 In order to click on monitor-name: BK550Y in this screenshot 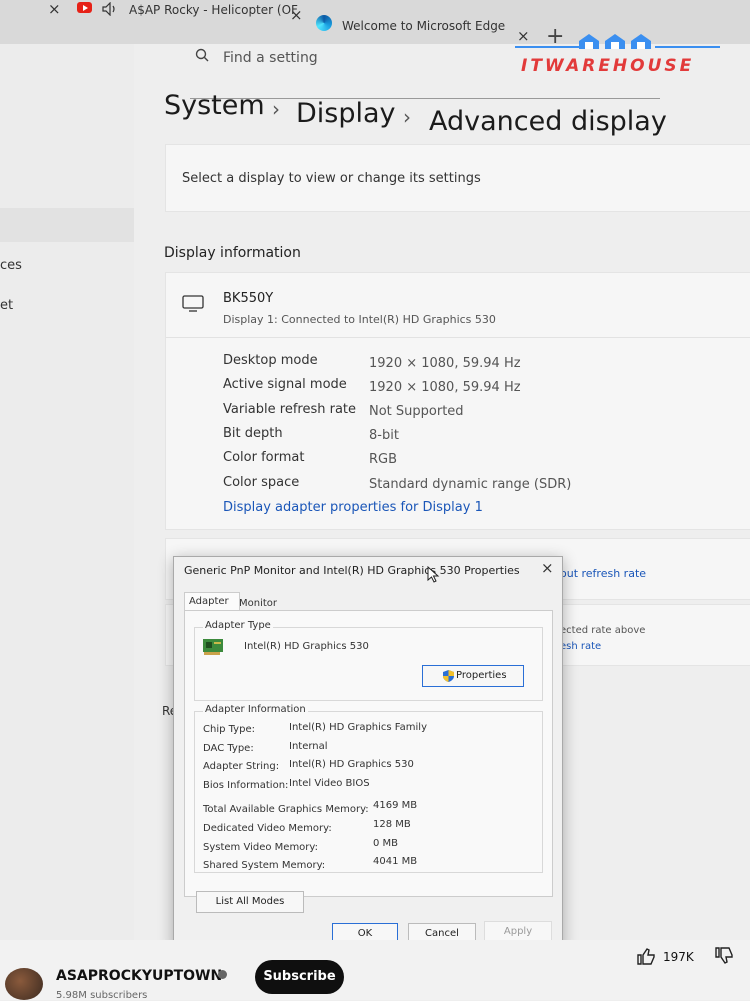, I will do `click(248, 298)`.